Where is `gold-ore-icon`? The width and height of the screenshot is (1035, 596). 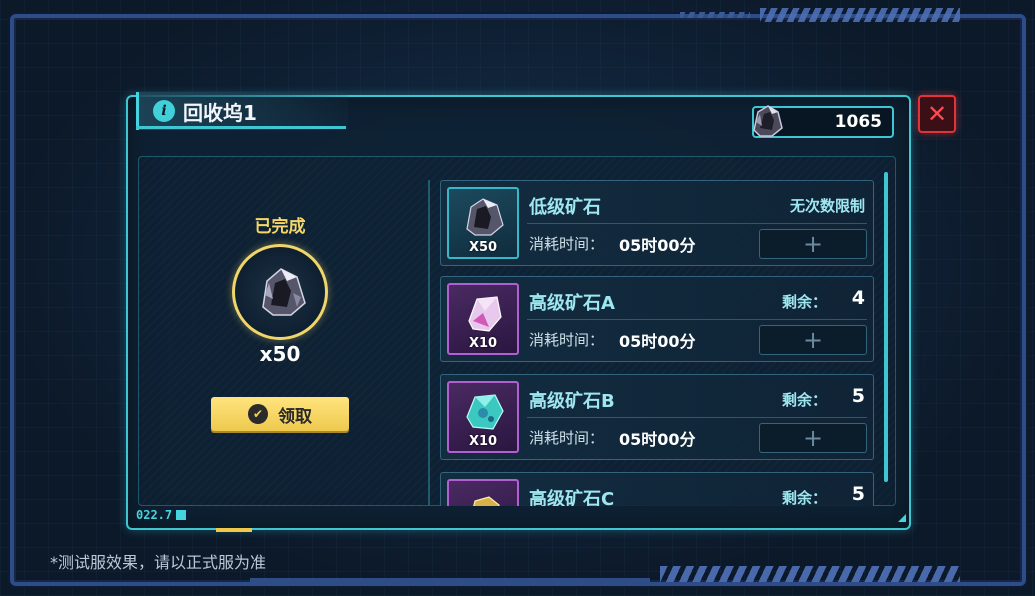
gold-ore-icon is located at coordinates (486, 501).